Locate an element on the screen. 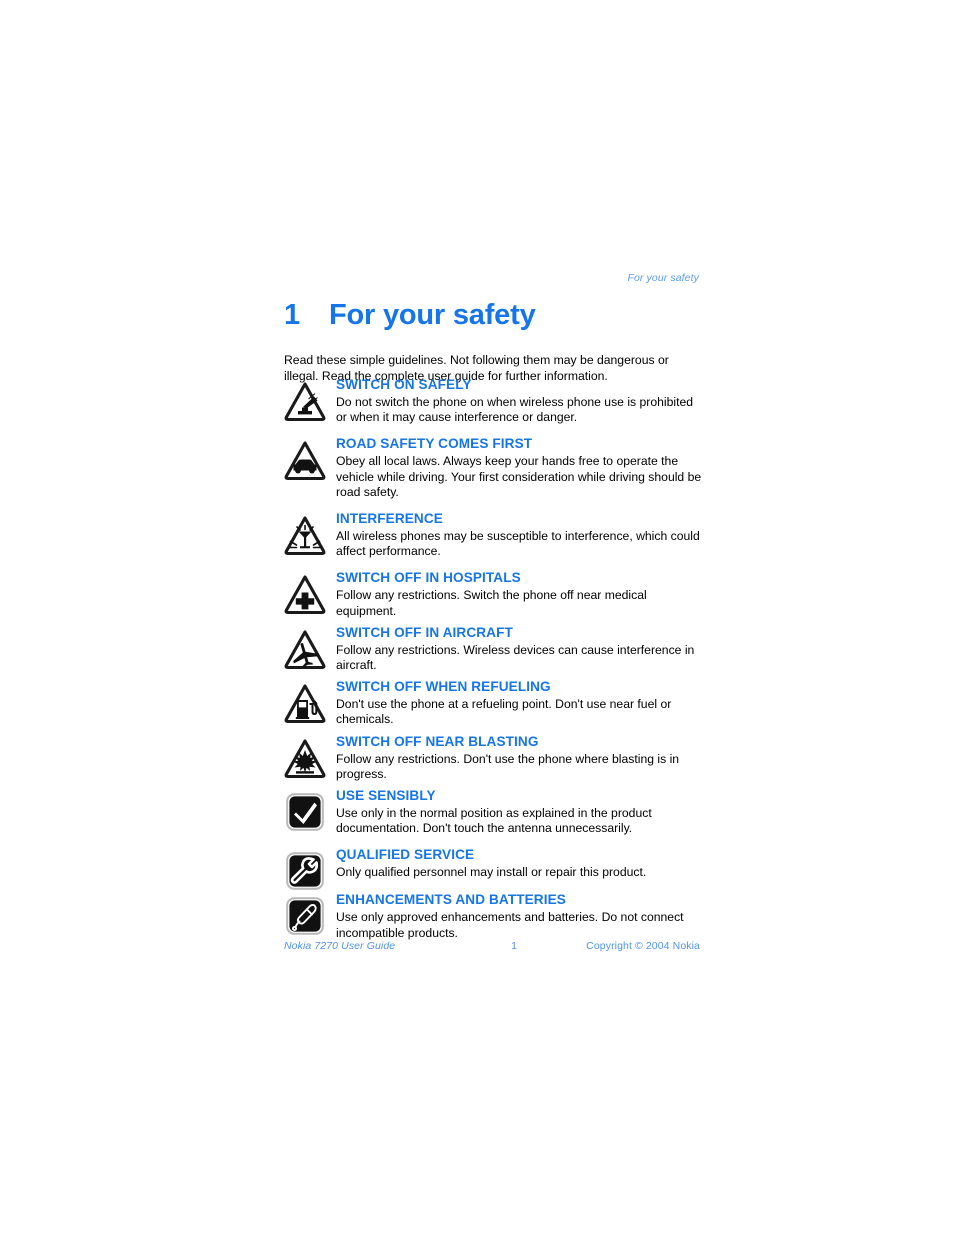  warning-triangle-interference-icon is located at coordinates (305, 535).